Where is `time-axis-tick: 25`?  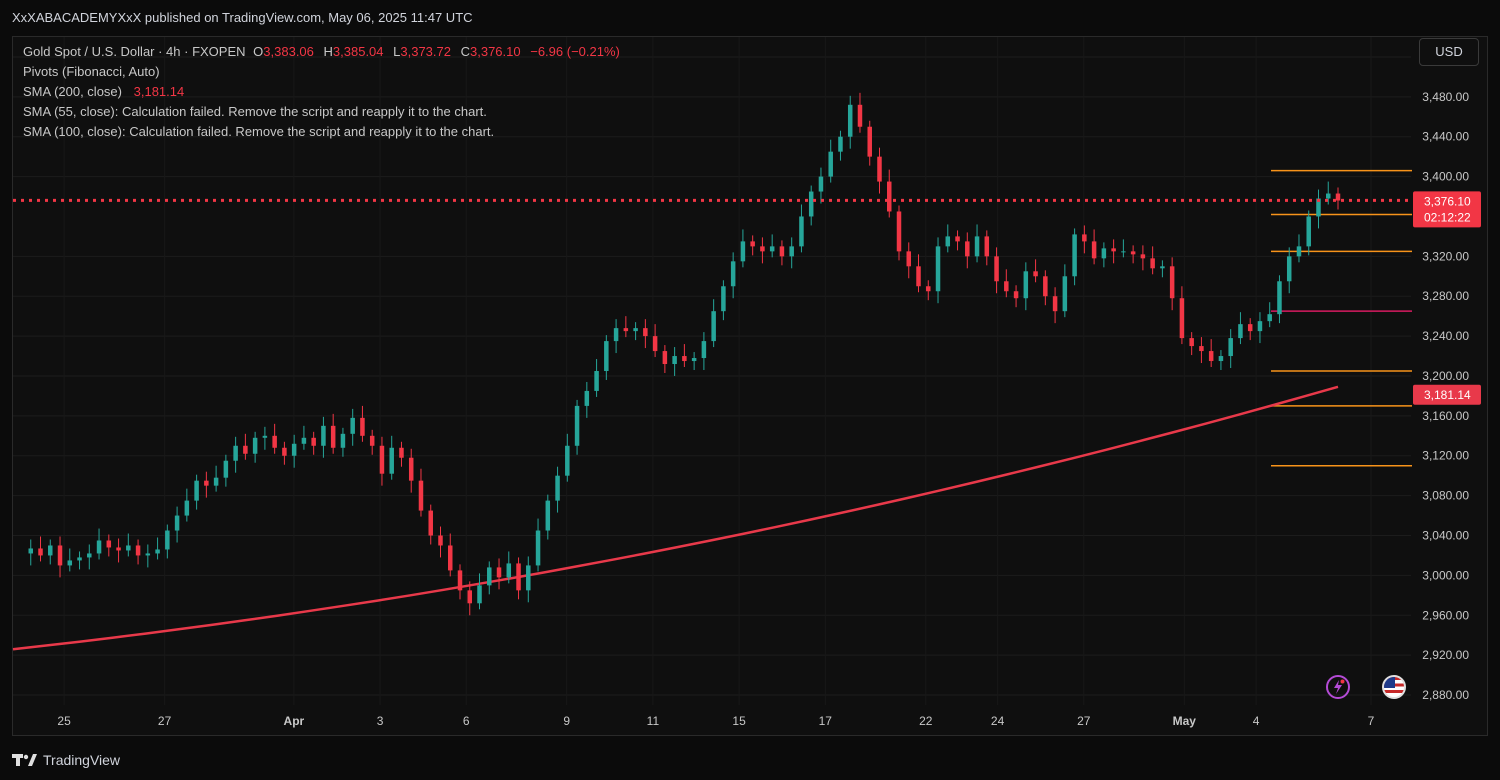
time-axis-tick: 25 is located at coordinates (64, 721).